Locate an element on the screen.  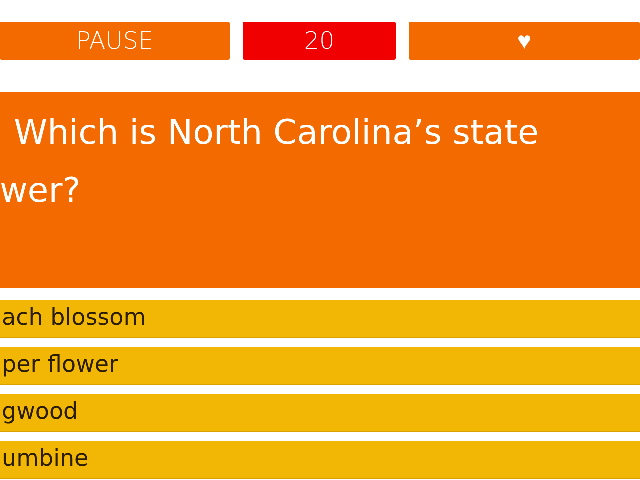
question-text: Which is North Carolina’s state is located at coordinates (277, 133).